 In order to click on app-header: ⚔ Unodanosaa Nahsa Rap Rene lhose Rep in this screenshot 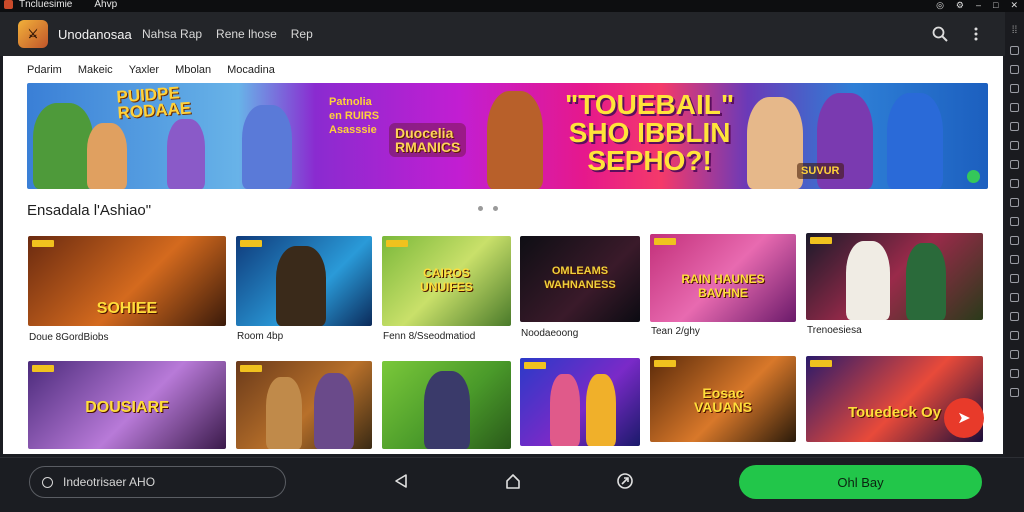, I will do `click(502, 34)`.